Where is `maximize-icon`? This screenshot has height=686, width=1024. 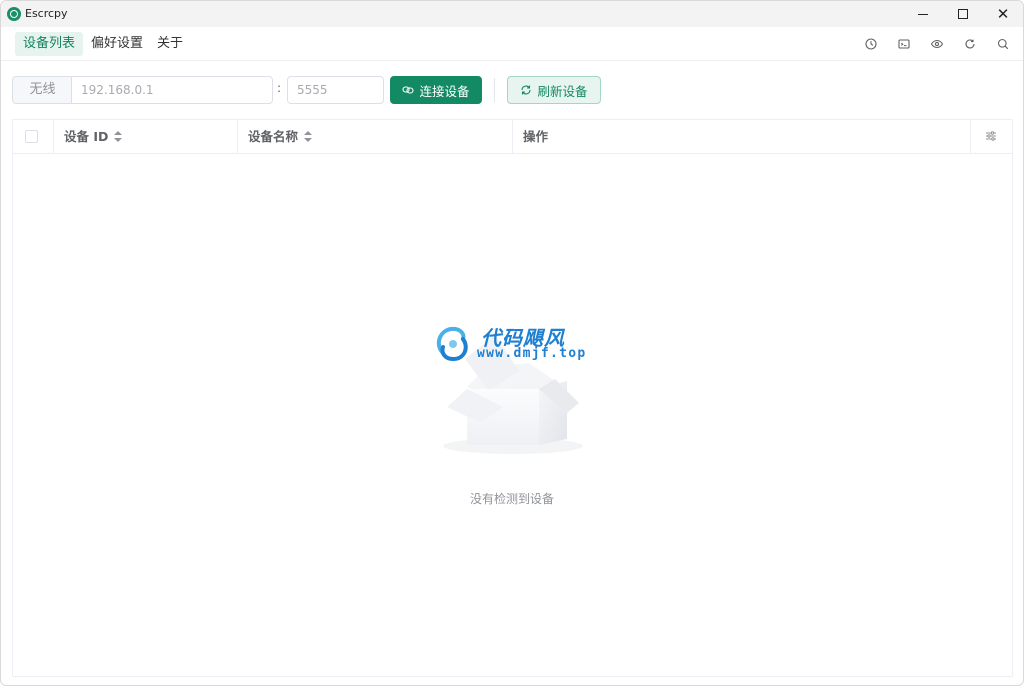 maximize-icon is located at coordinates (963, 14).